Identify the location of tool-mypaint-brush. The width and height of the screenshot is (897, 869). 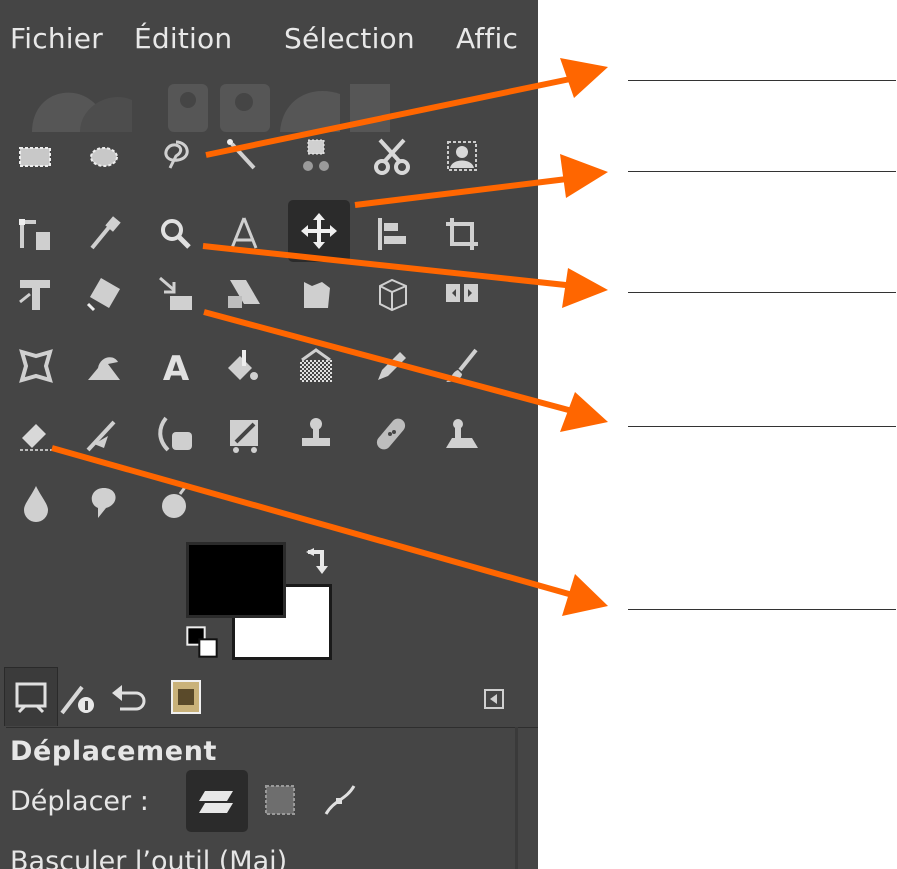
(244, 434).